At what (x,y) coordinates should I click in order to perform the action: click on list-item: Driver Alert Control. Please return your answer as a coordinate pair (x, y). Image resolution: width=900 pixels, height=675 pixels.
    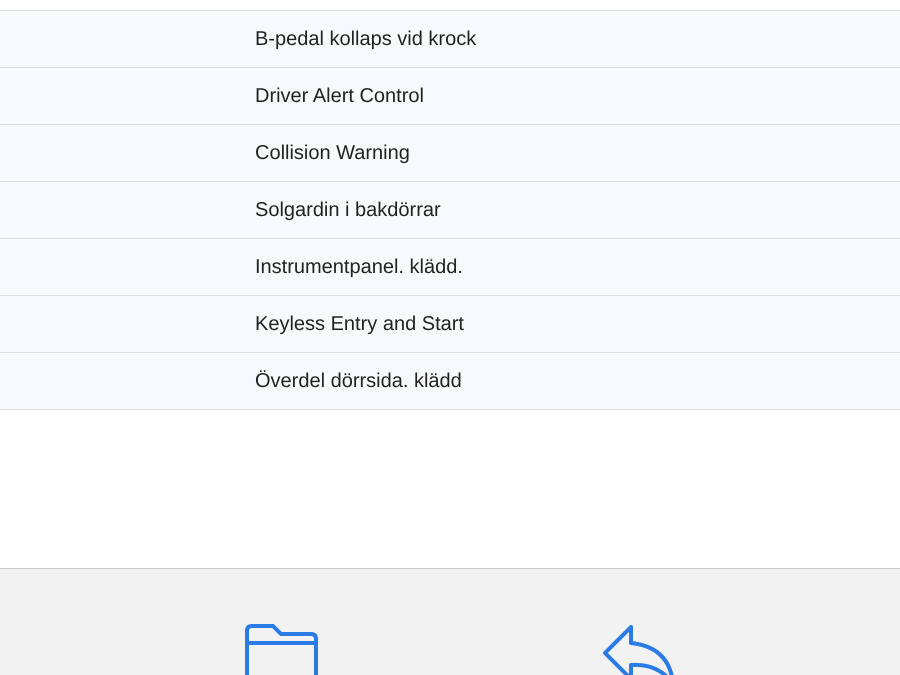
    Looking at the image, I should click on (450, 96).